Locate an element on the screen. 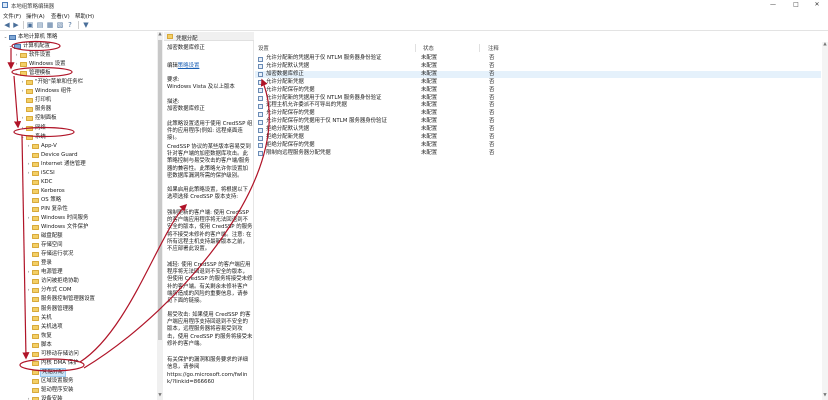 The image size is (828, 400). description-text: 加密数据库修正 is located at coordinates (186, 109).